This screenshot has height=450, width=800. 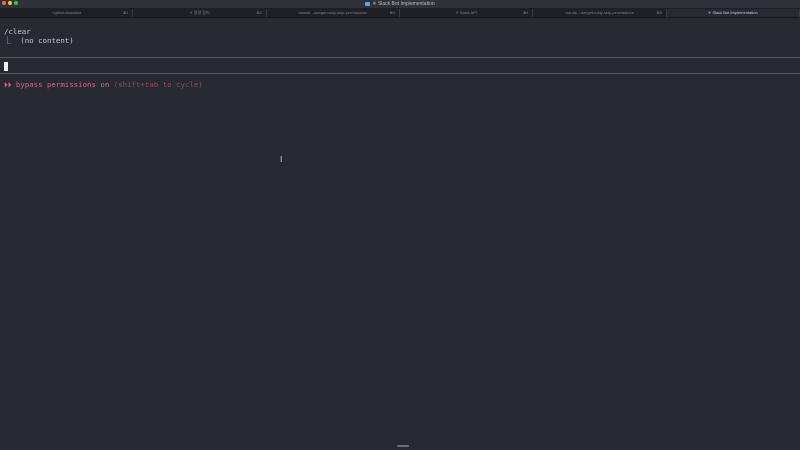 I want to click on tab-2: ✳ 명령 정리 ⌘2, so click(x=200, y=13).